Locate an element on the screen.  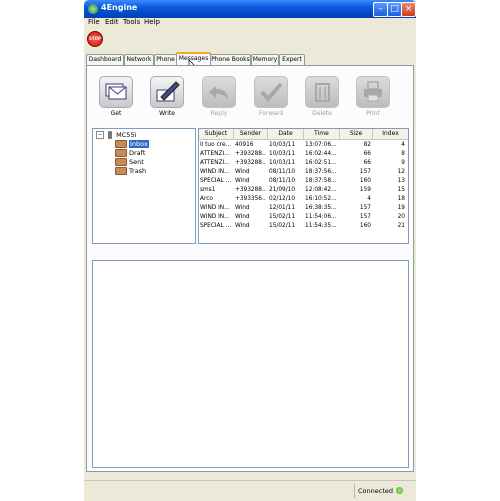
tab-dashboard: Dashboard is located at coordinates (105, 59).